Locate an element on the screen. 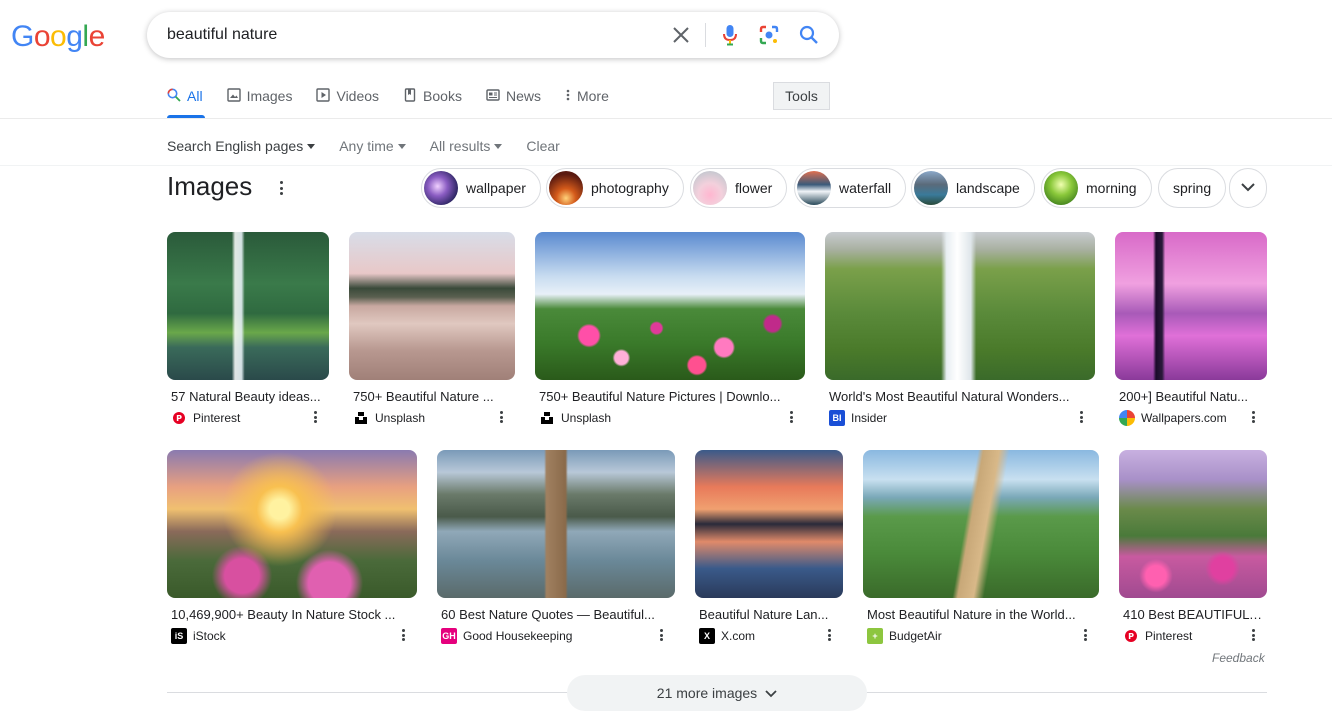 The width and height of the screenshot is (1332, 723). source-label: X.com is located at coordinates (738, 636).